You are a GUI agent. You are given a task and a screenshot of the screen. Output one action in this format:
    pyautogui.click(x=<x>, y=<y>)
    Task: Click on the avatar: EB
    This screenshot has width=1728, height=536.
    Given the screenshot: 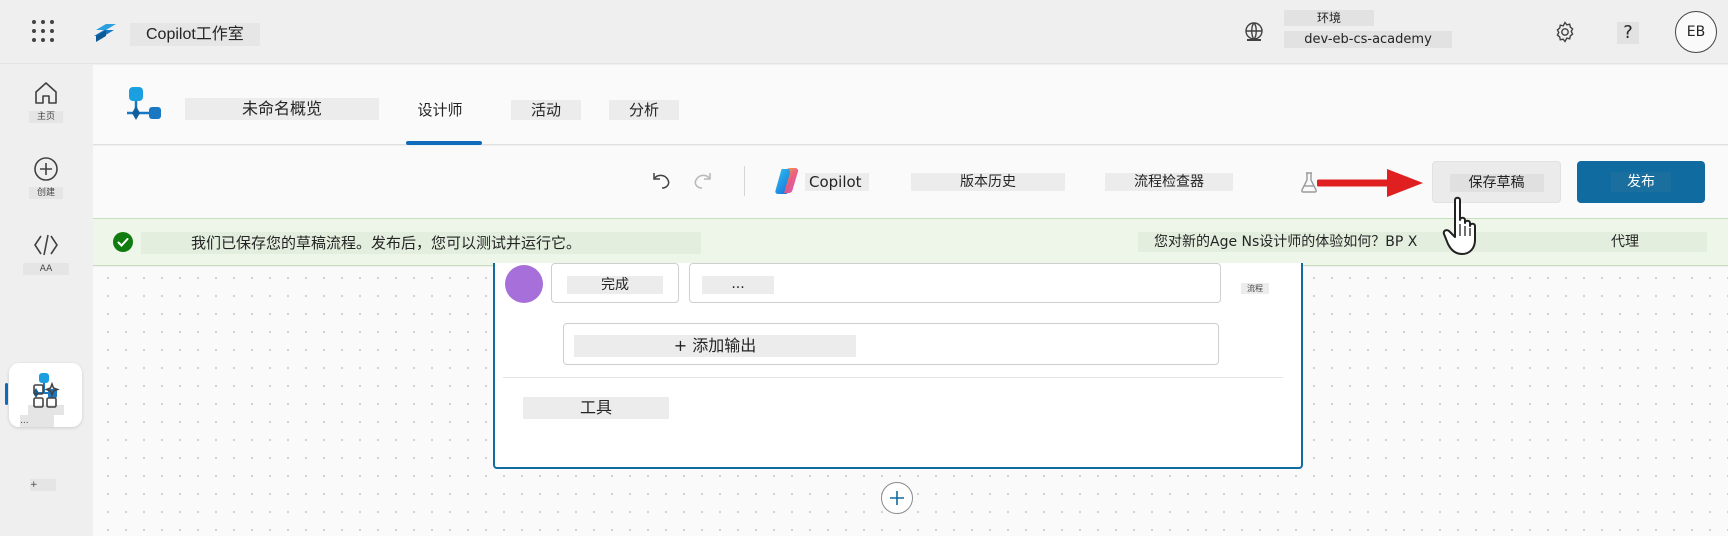 What is the action you would take?
    pyautogui.click(x=1696, y=32)
    